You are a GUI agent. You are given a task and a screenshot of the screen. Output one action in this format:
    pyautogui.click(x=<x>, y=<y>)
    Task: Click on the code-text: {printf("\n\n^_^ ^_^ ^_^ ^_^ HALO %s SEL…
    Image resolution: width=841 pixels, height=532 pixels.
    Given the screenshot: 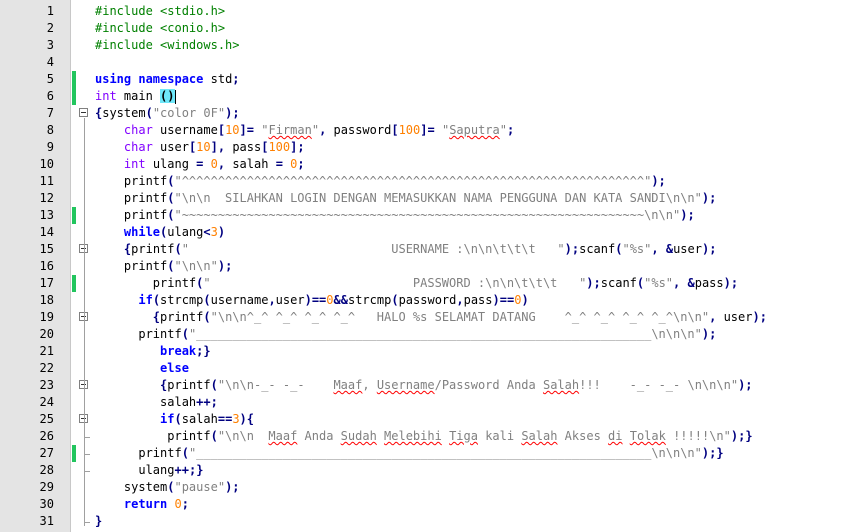 What is the action you would take?
    pyautogui.click(x=431, y=317)
    